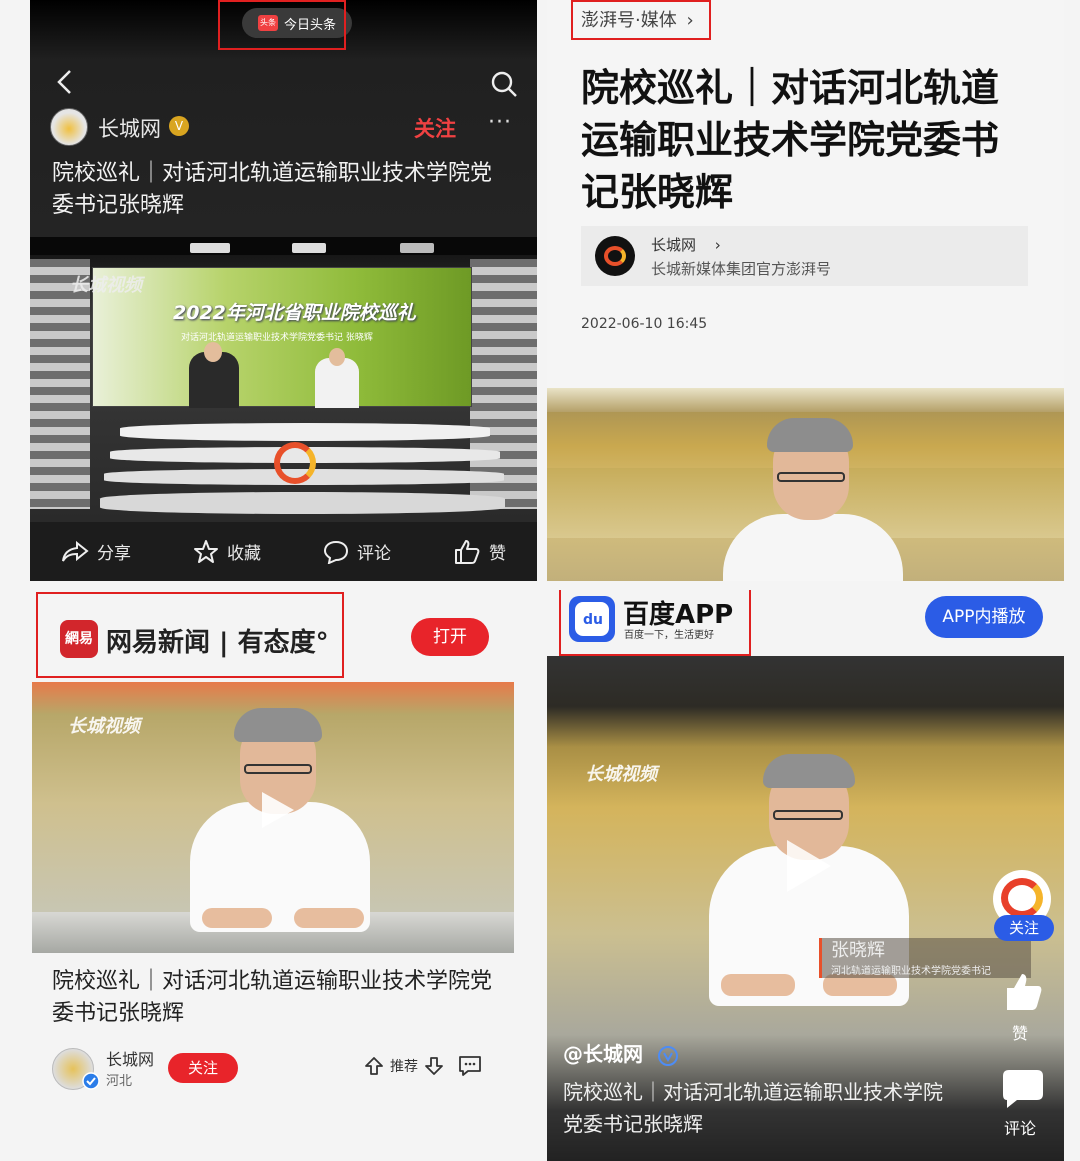  Describe the element at coordinates (790, 140) in the screenshot. I see `pengpai-article-title: 院校巡礼｜对话河北轨道运输职业技术学院党委书记张晓辉` at that location.